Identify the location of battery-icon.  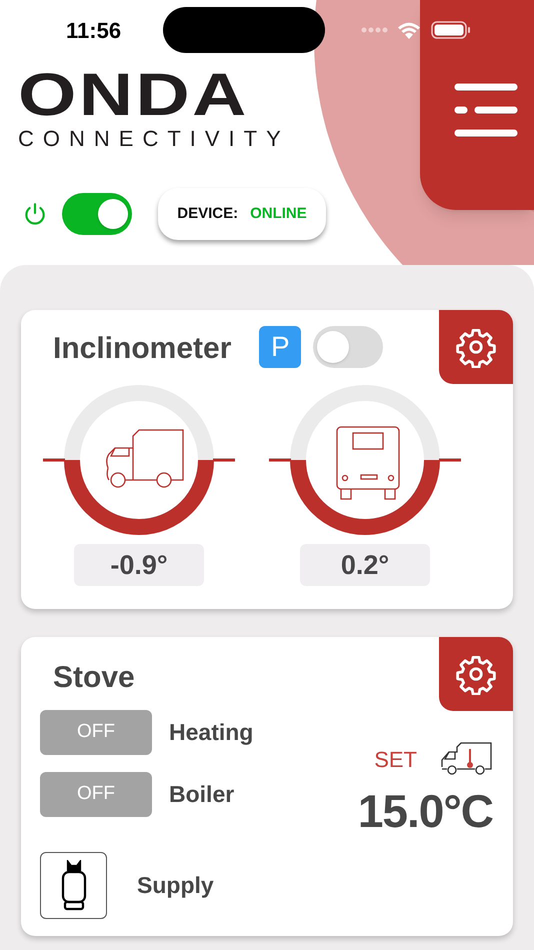
(451, 30).